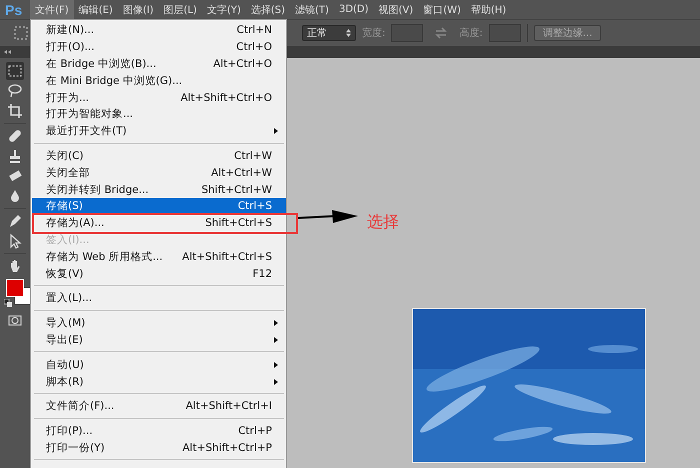  Describe the element at coordinates (329, 33) in the screenshot. I see `style-dropdown: 正常` at that location.